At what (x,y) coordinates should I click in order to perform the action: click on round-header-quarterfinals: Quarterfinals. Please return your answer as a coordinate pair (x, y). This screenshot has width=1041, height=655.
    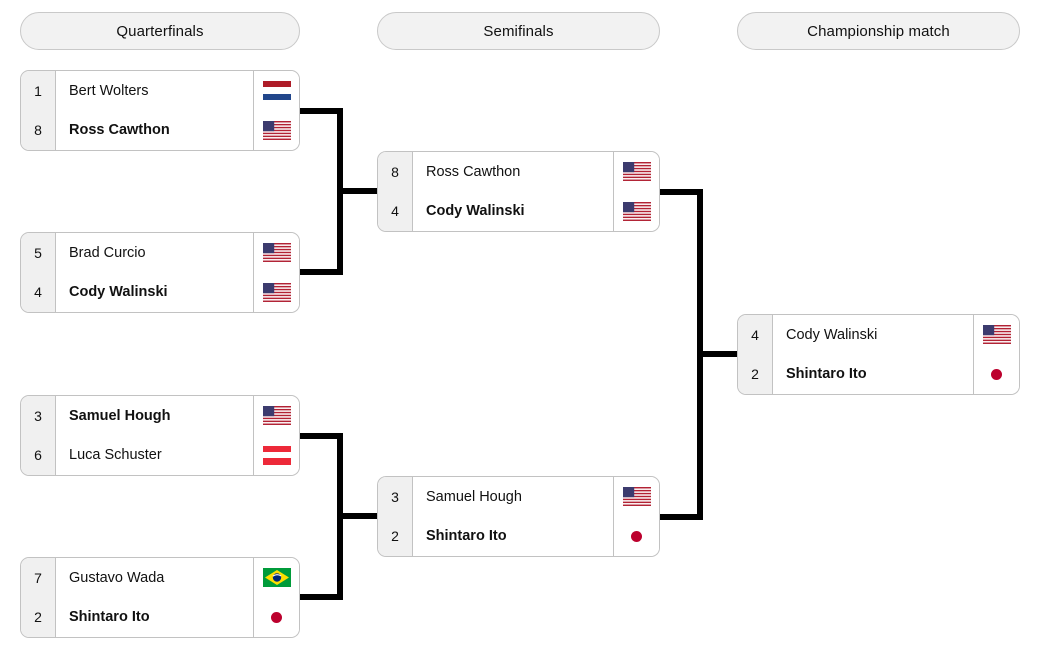
    Looking at the image, I should click on (160, 31).